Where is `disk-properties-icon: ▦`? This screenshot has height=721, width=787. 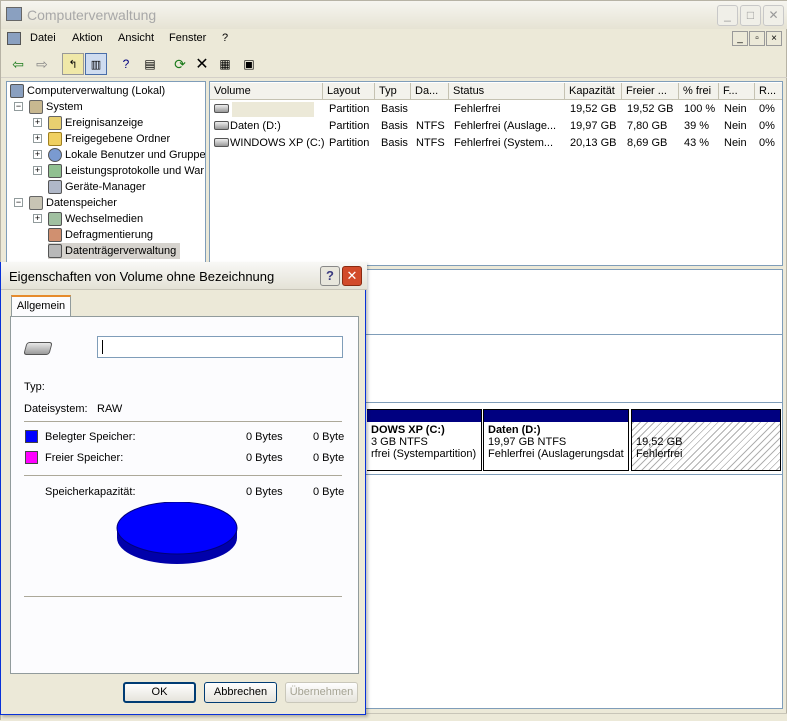 disk-properties-icon: ▦ is located at coordinates (225, 64).